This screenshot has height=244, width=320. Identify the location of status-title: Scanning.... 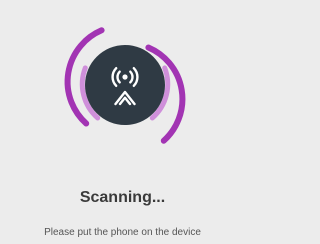
(122, 197).